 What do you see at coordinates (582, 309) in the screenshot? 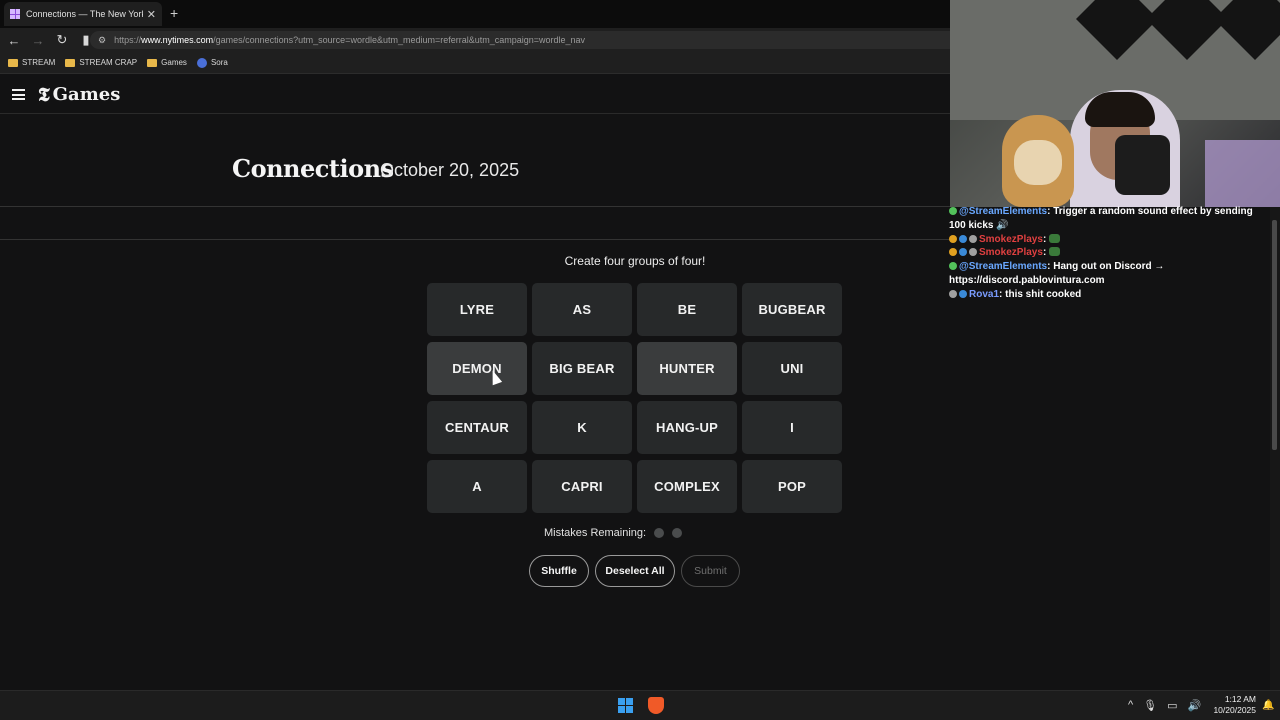
I see `word-tile: AS` at bounding box center [582, 309].